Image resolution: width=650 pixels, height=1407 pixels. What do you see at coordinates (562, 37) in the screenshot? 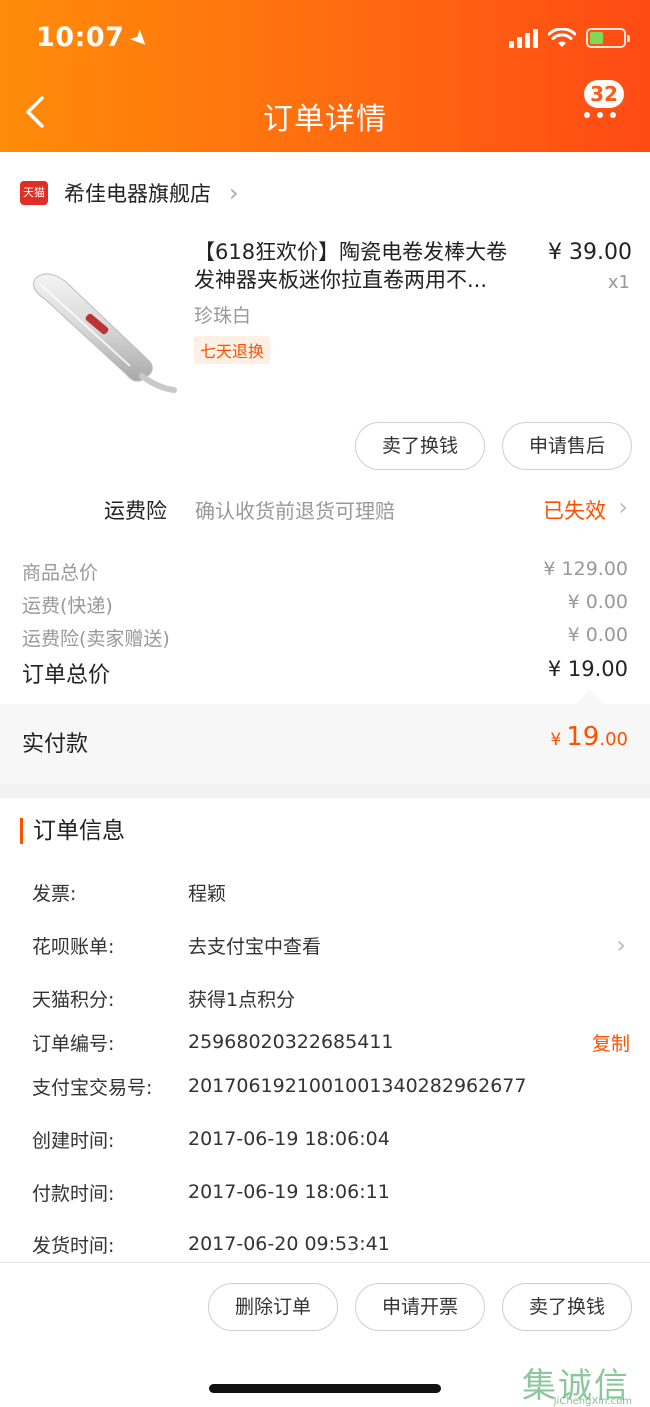
I see `wifi-icon` at bounding box center [562, 37].